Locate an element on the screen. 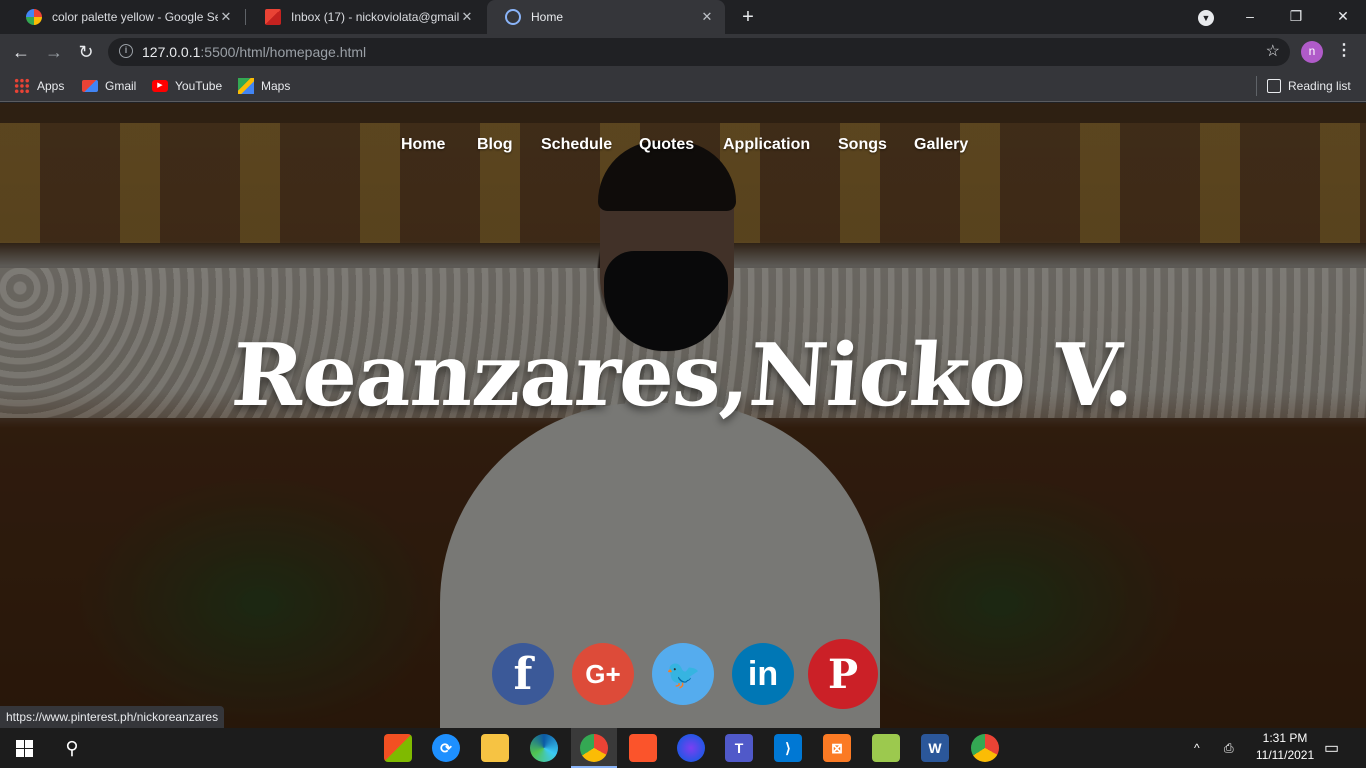  bookmark-label: Maps is located at coordinates (276, 86).